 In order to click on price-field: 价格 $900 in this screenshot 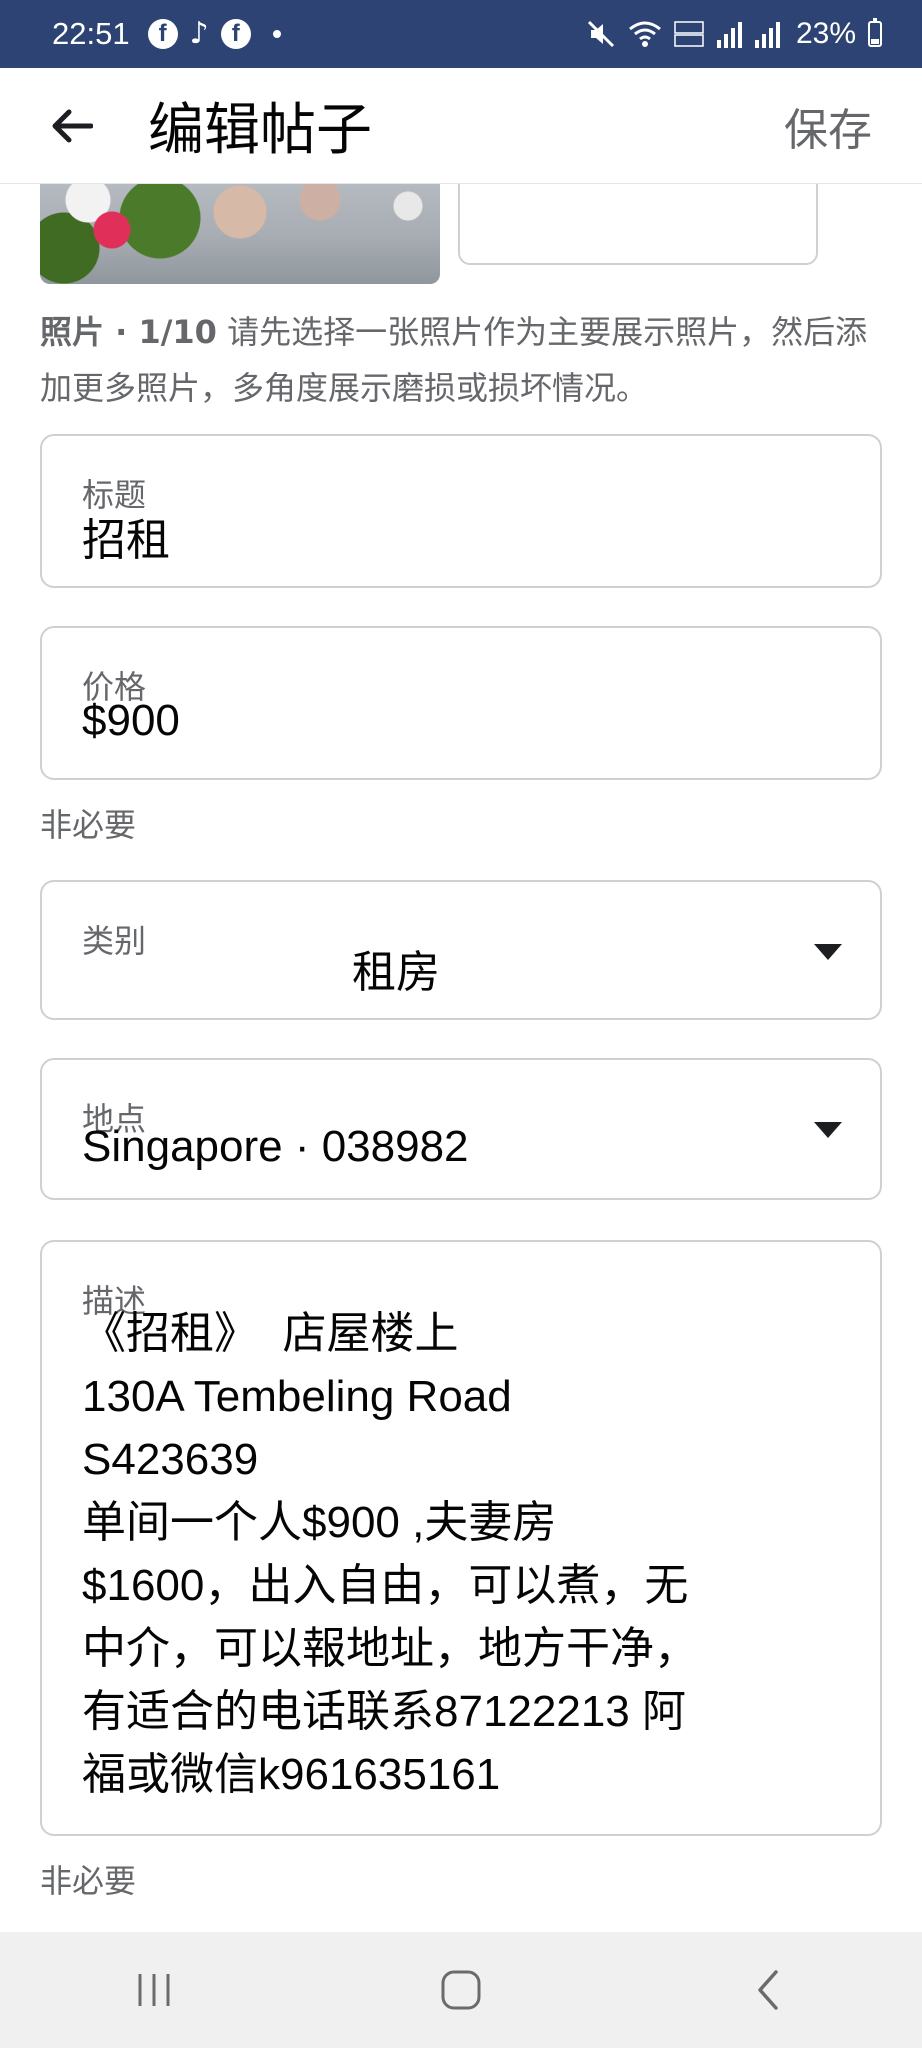, I will do `click(461, 703)`.